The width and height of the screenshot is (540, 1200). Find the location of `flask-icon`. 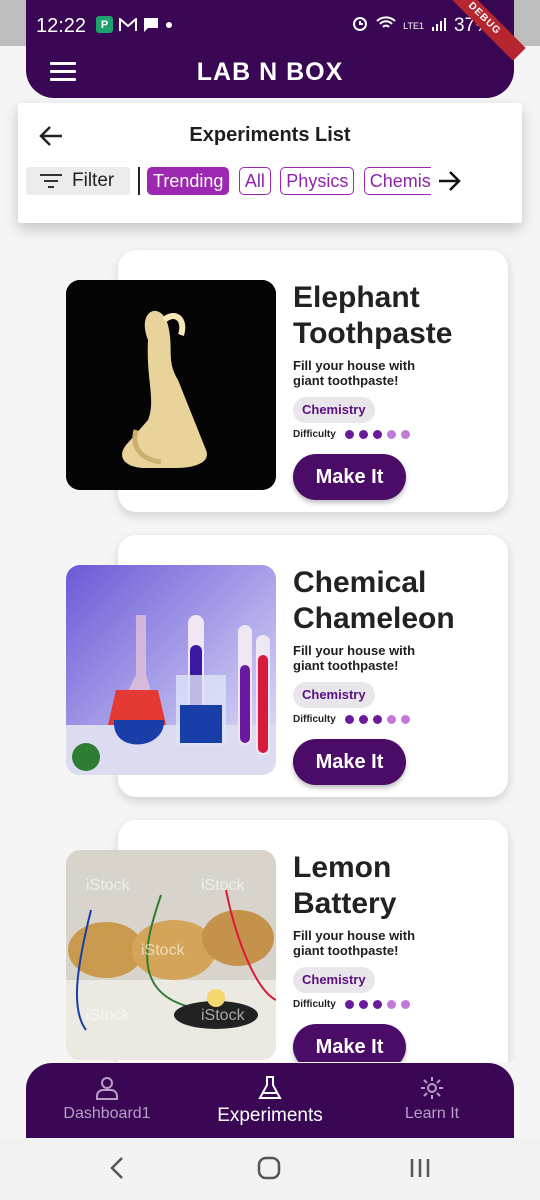

flask-icon is located at coordinates (270, 1087).